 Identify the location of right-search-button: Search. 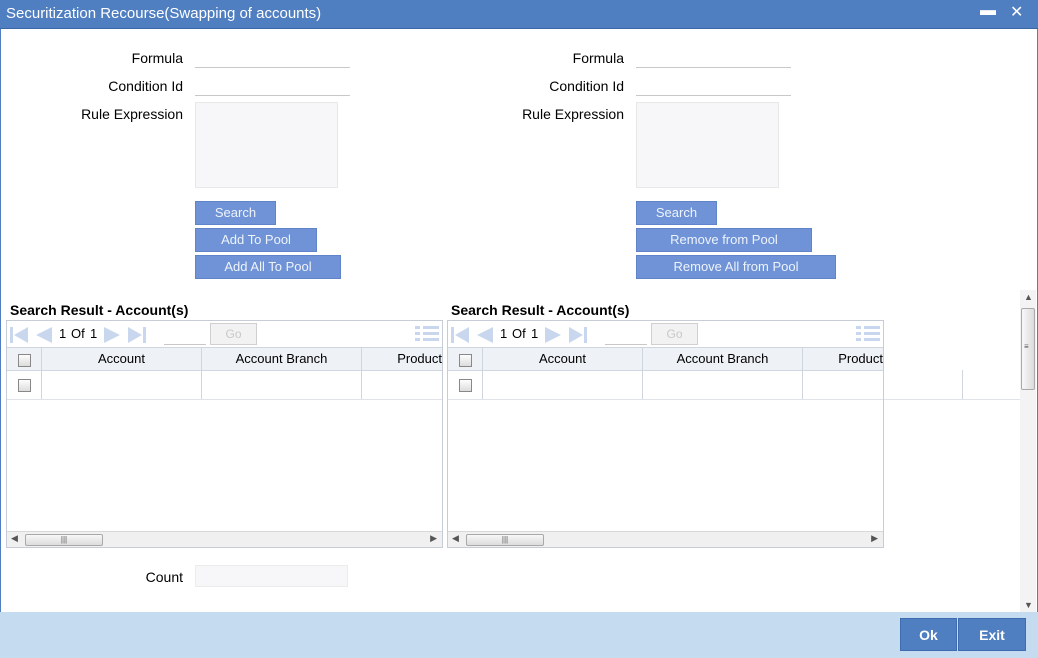
(676, 213).